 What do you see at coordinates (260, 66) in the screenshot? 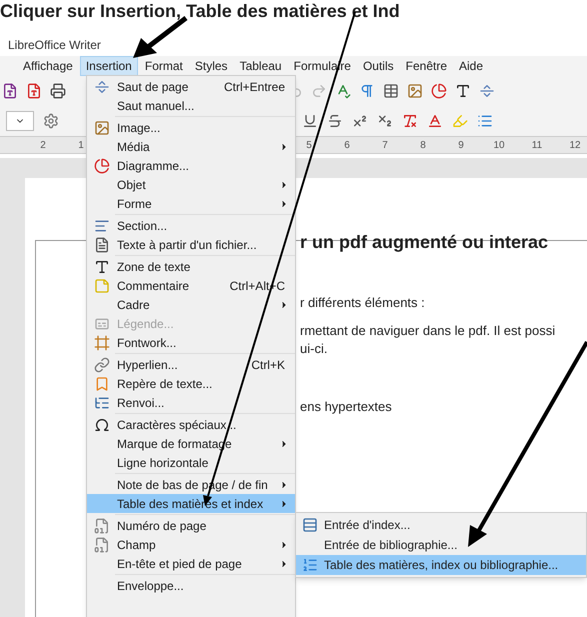
I see `menu-bar-item: Tableau` at bounding box center [260, 66].